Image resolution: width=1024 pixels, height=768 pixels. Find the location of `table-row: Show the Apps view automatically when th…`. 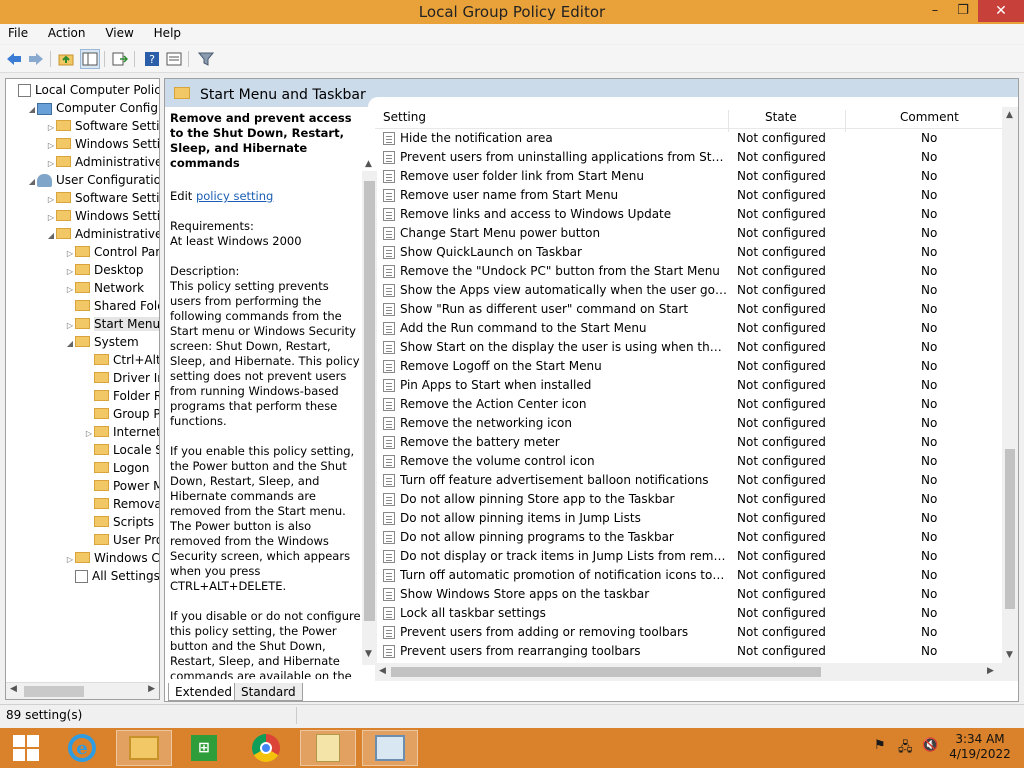

table-row: Show the Apps view automatically when th… is located at coordinates (688, 290).